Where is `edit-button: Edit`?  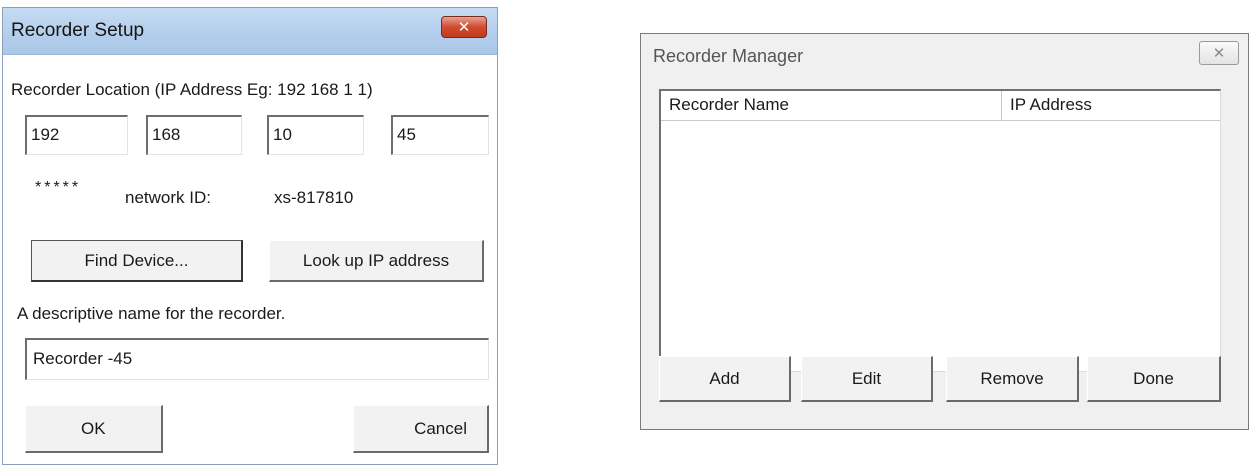
edit-button: Edit is located at coordinates (867, 379).